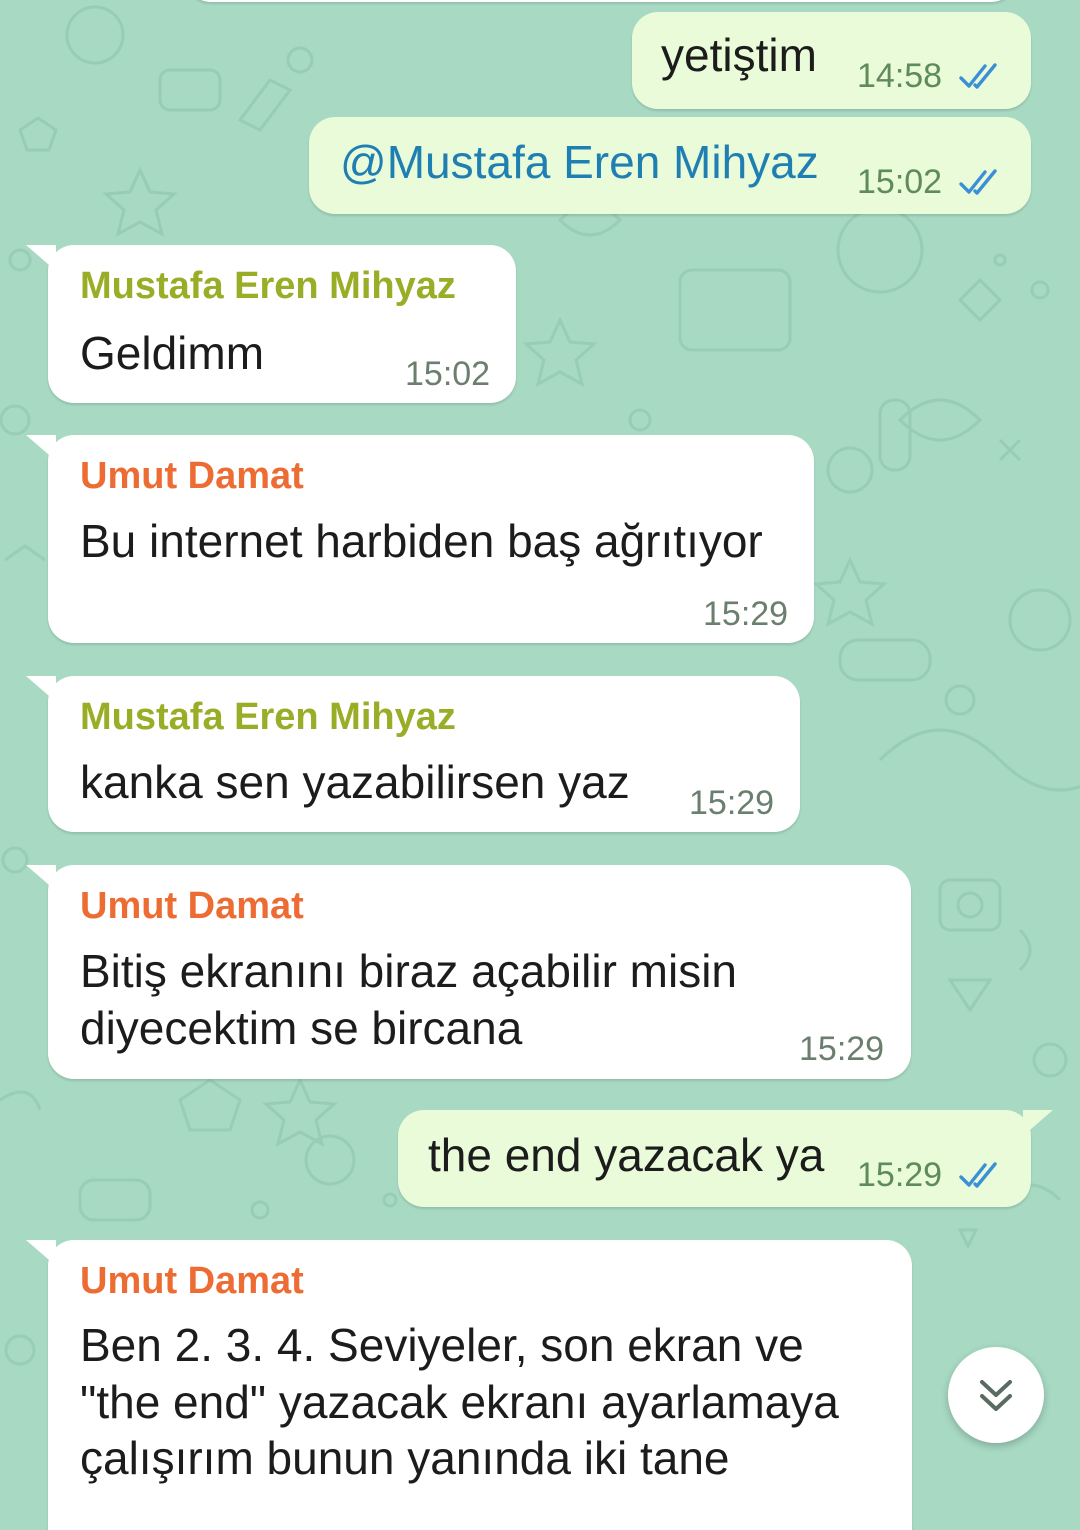  What do you see at coordinates (579, 162) in the screenshot?
I see `mention-link: @Mustafa Eren Mihyaz` at bounding box center [579, 162].